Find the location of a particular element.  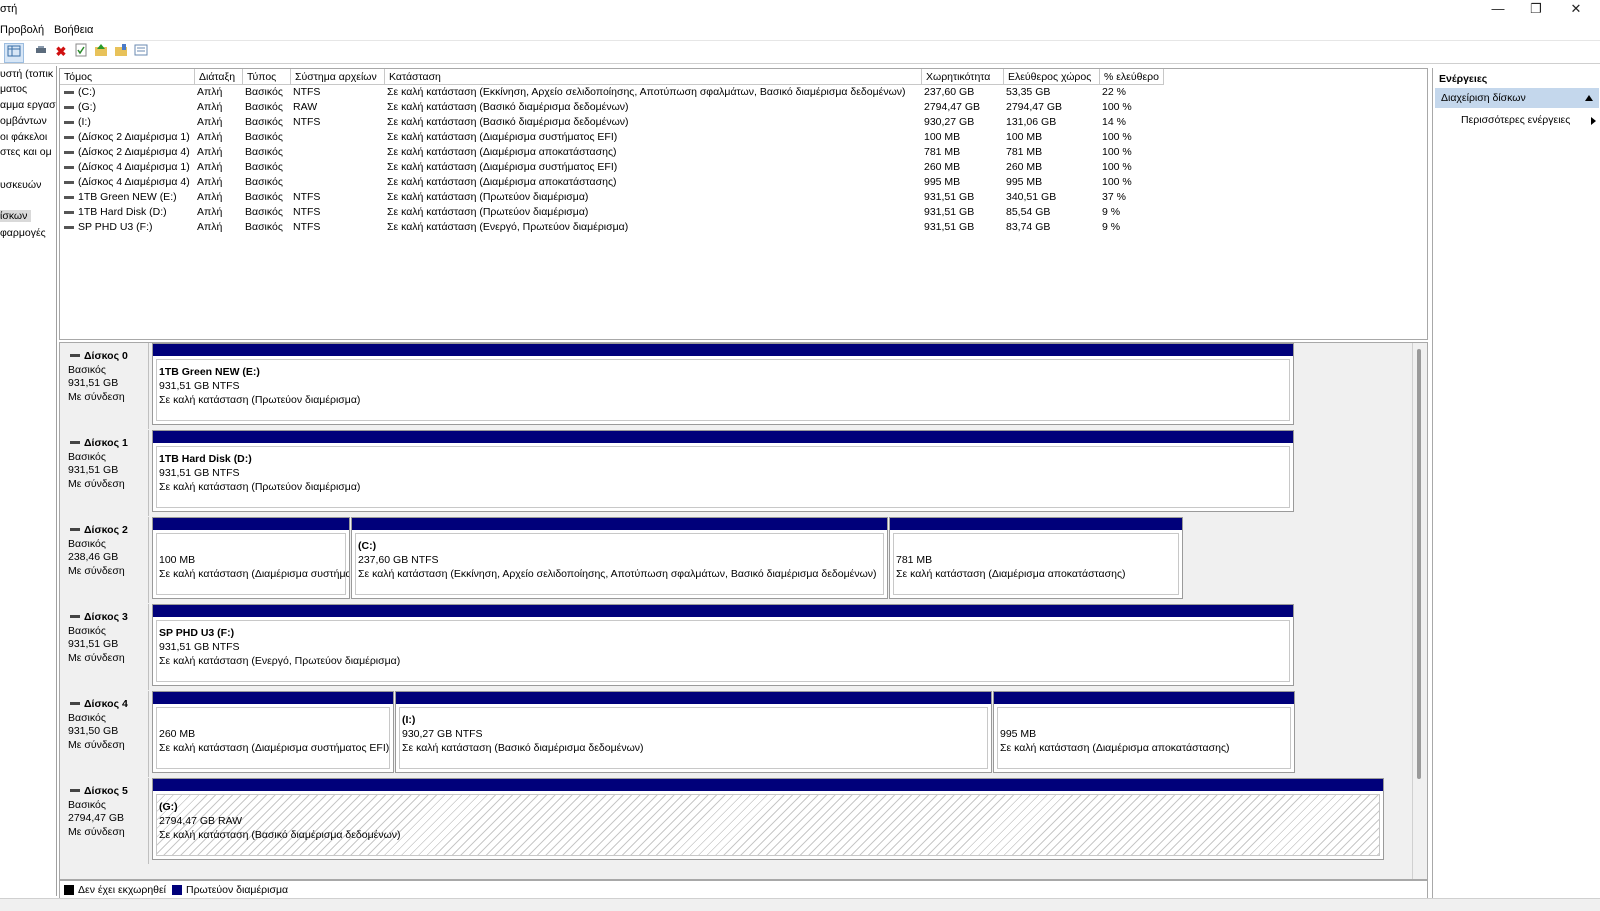

column-header-volume: Τόμος is located at coordinates (127, 77).